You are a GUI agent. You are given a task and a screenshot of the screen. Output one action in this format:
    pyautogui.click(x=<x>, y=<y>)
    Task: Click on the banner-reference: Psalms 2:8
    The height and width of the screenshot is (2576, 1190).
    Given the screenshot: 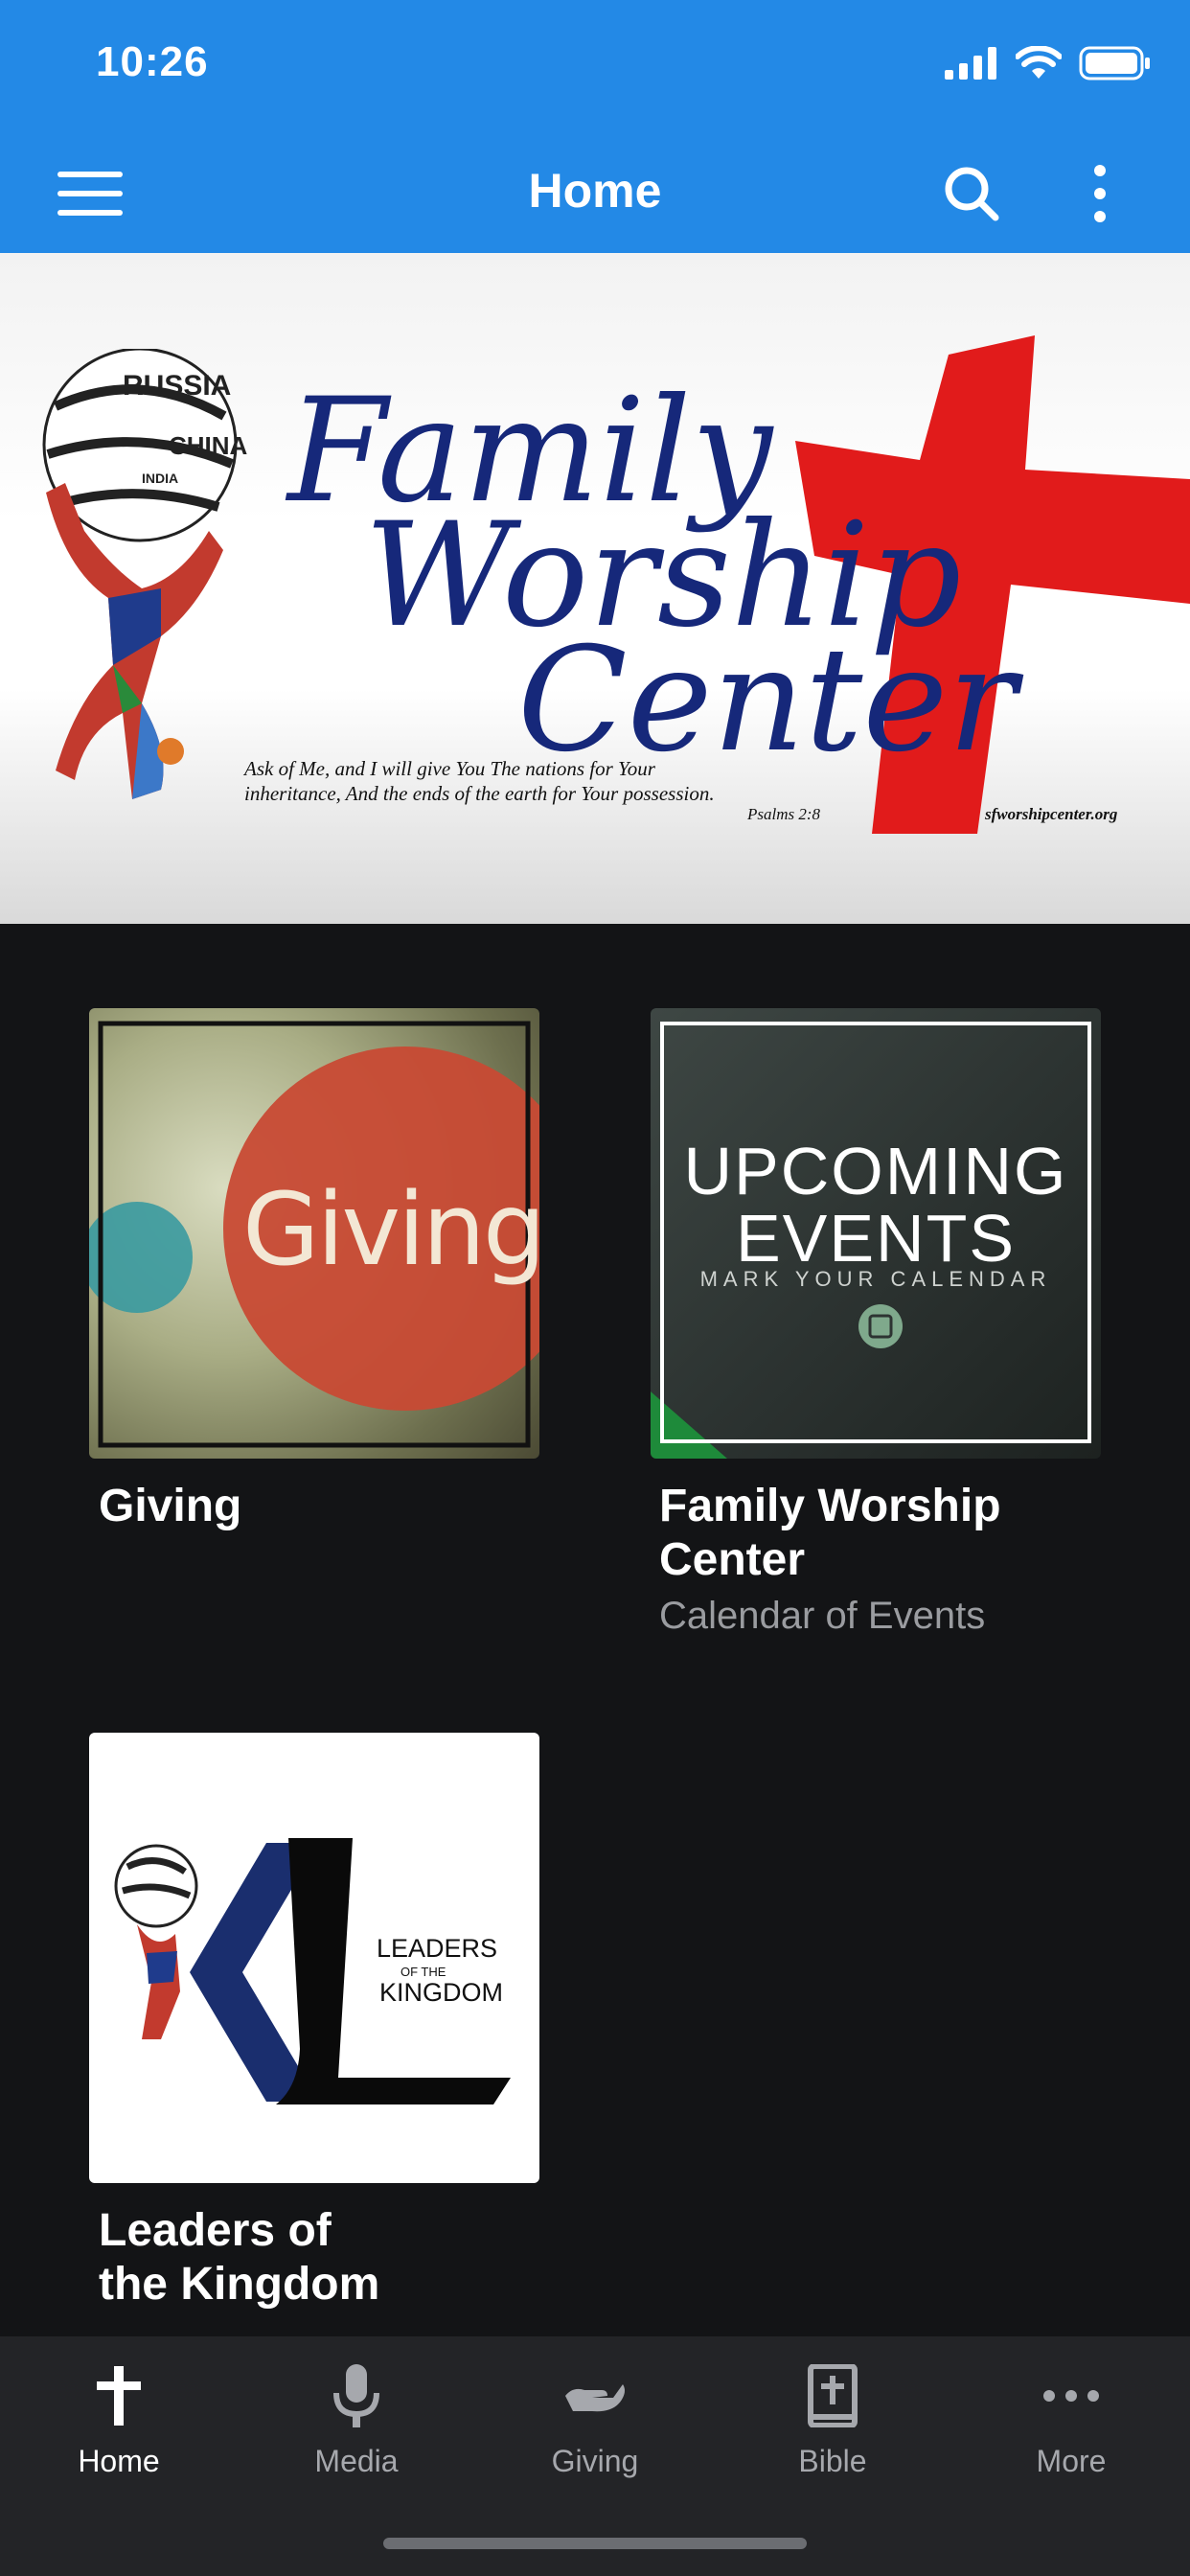 What is the action you would take?
    pyautogui.click(x=784, y=814)
    